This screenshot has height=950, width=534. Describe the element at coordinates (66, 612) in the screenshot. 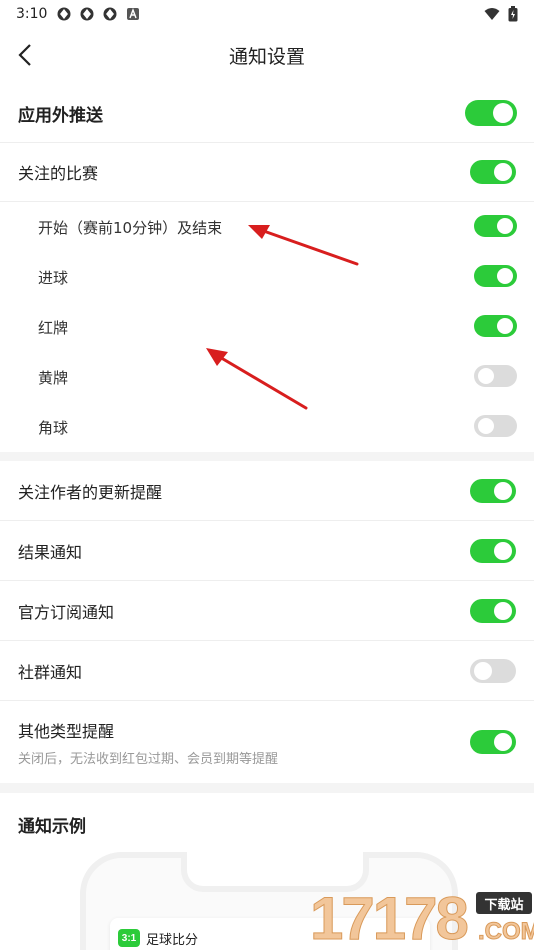

I see `setting-label: 官方订阅通知` at that location.